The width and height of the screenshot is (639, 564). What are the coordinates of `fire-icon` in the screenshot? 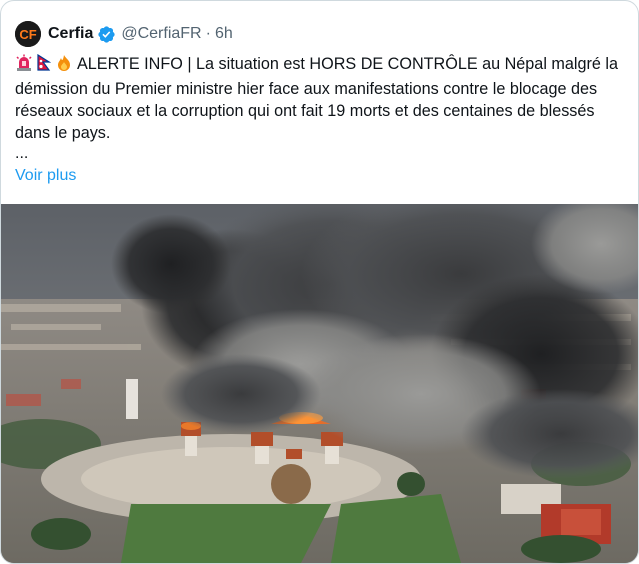 It's located at (64, 66).